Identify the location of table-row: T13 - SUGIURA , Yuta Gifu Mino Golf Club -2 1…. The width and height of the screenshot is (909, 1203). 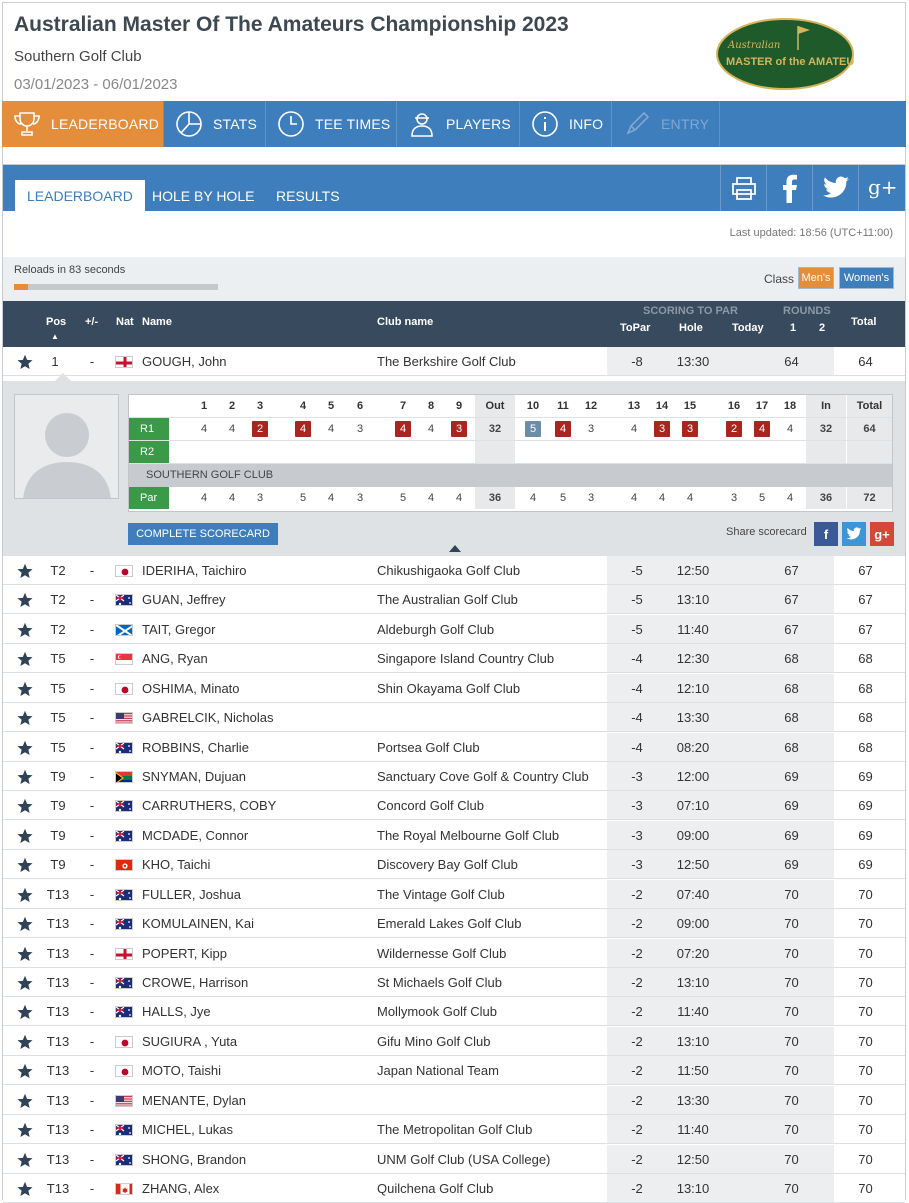
(454, 1041).